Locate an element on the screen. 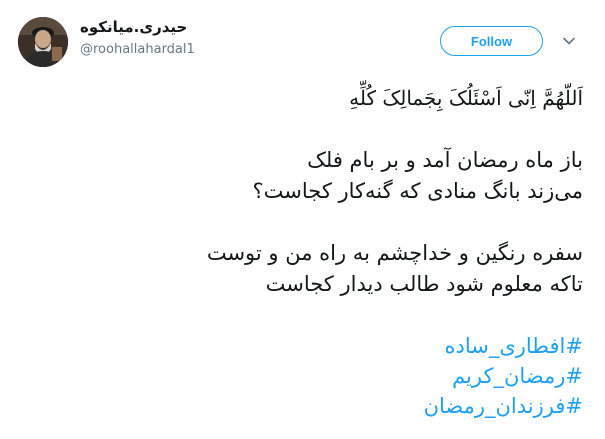 The width and height of the screenshot is (605, 439). tweet-line: تاکه معلوم شود طالب دیدار کجاست is located at coordinates (424, 284).